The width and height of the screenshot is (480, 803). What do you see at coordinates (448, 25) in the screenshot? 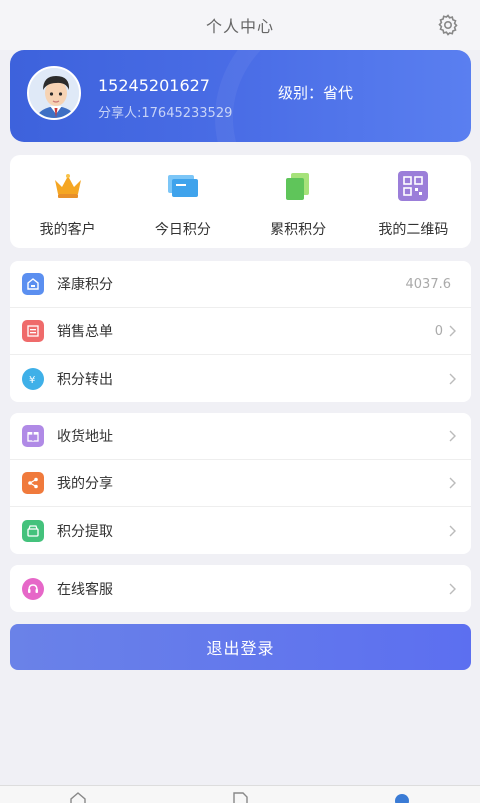
I see `gear-icon` at bounding box center [448, 25].